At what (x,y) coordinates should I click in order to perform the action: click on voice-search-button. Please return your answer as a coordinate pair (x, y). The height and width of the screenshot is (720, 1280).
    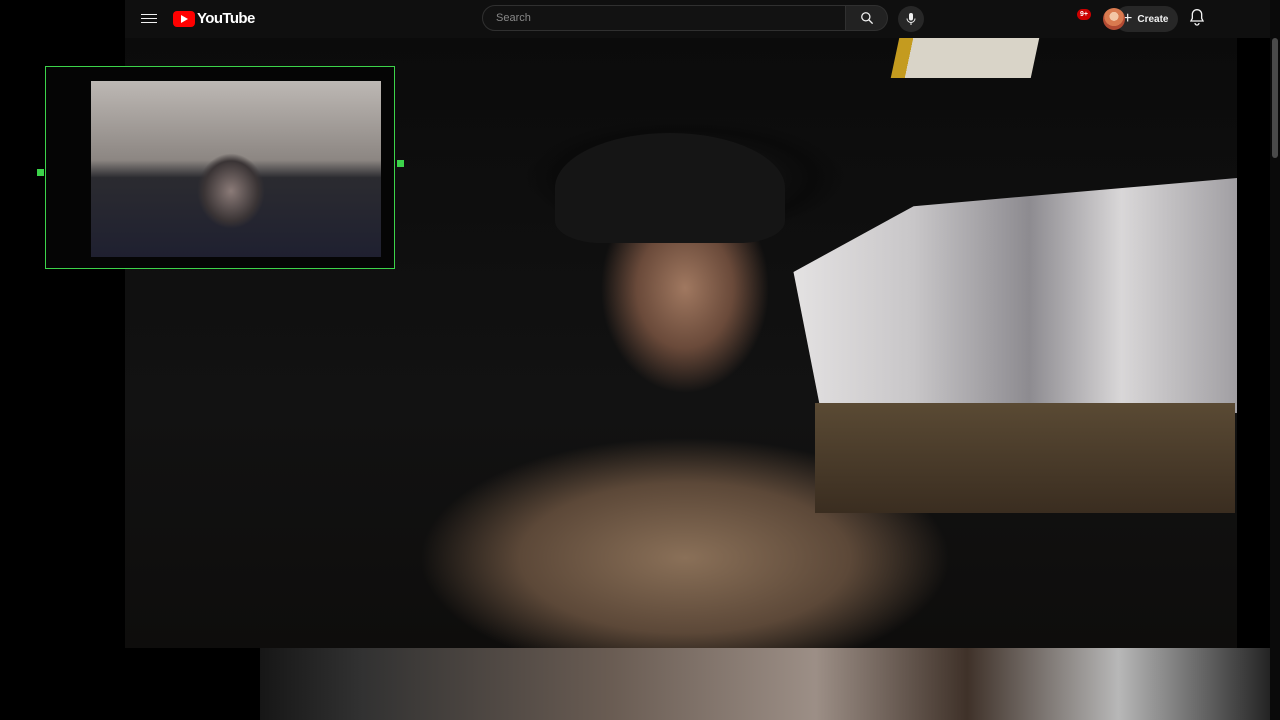
    Looking at the image, I should click on (911, 19).